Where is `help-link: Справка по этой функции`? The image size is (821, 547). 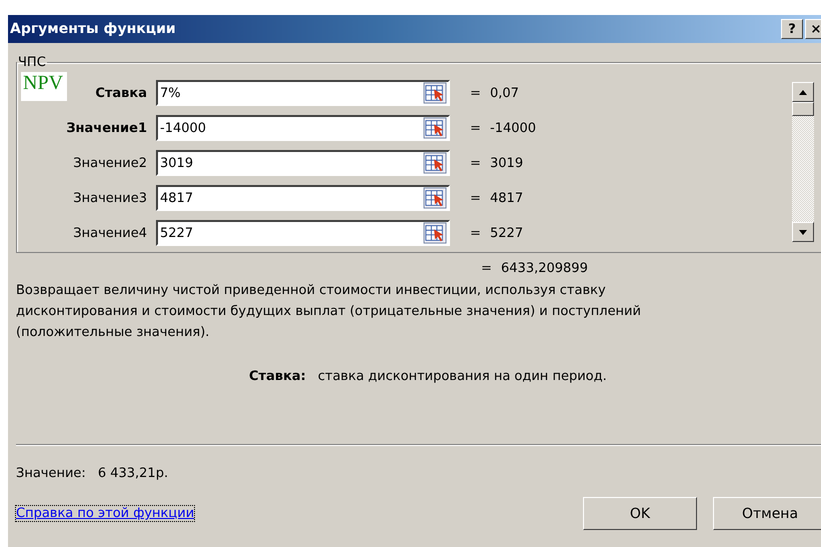 help-link: Справка по этой функции is located at coordinates (105, 513).